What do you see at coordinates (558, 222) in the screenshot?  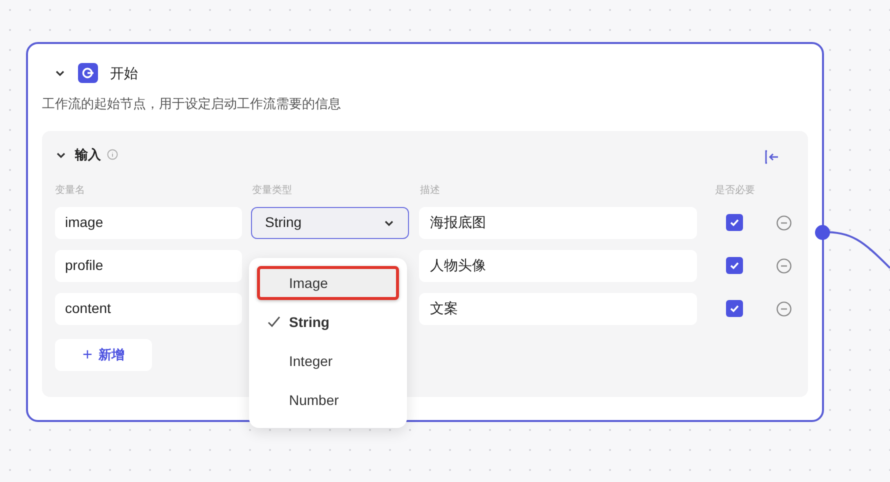 I see `description-field: 海报底图` at bounding box center [558, 222].